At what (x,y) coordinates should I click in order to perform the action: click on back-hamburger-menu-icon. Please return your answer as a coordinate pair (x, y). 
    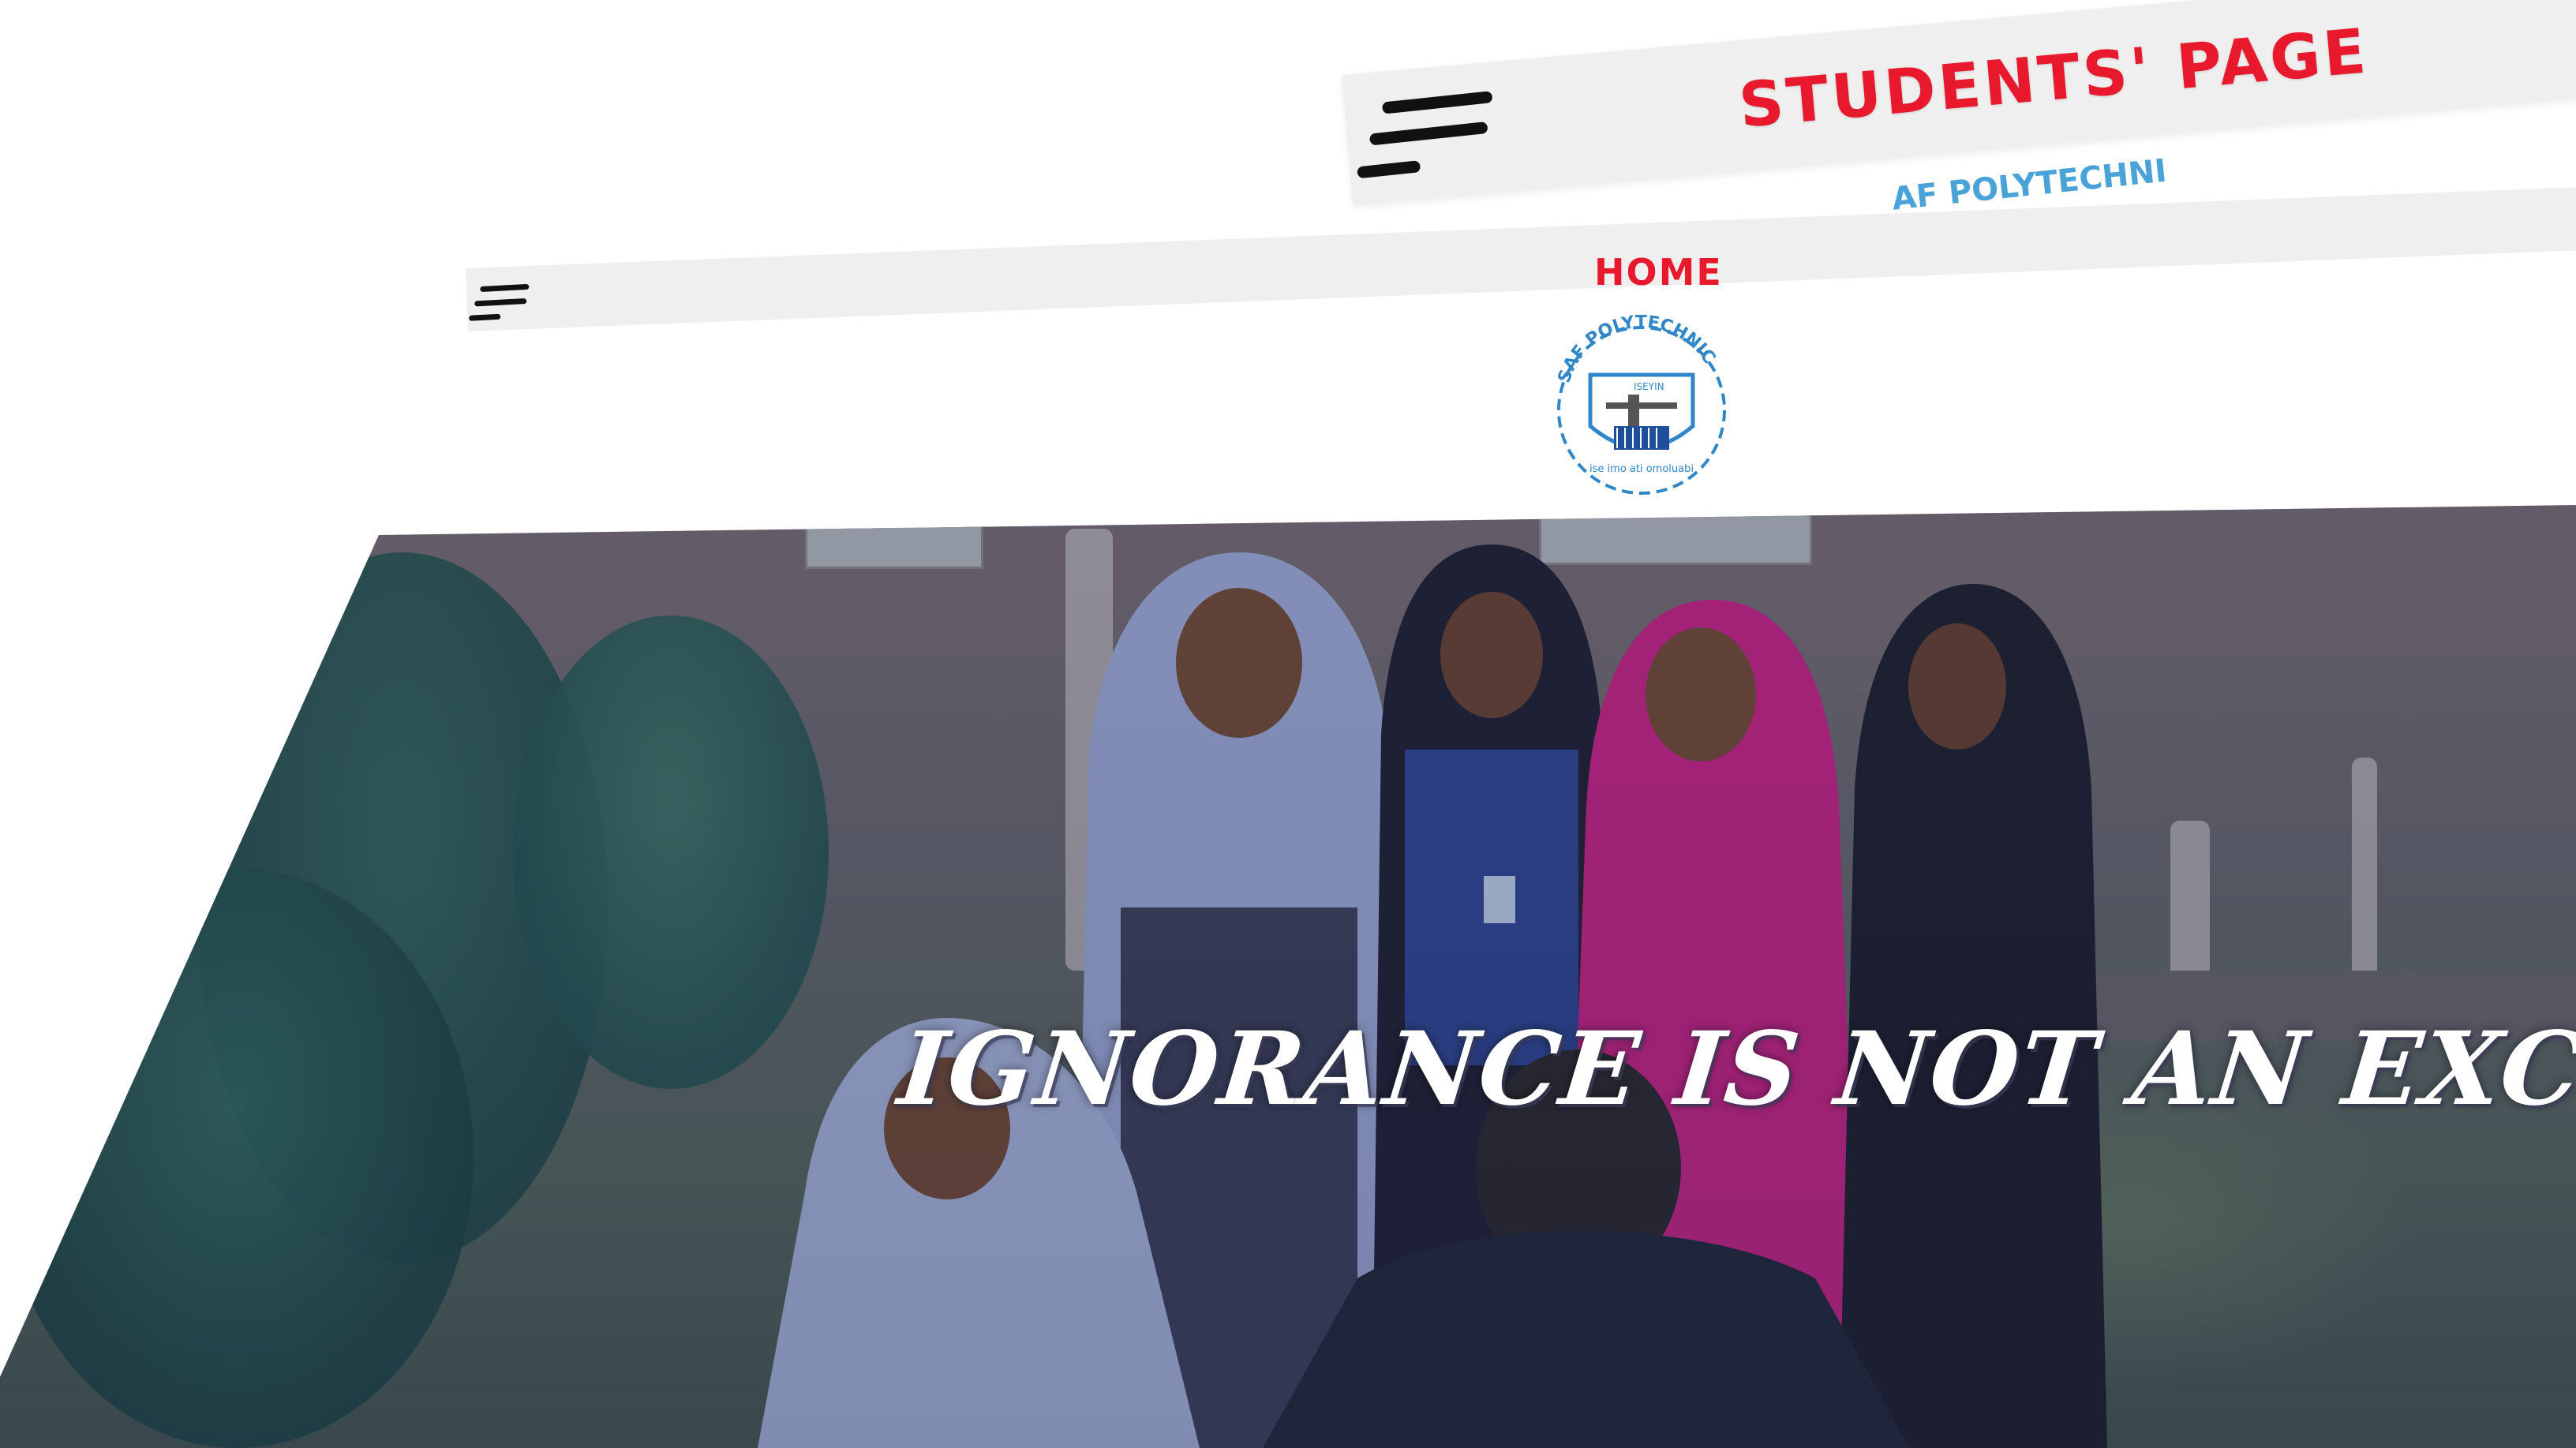
    Looking at the image, I should click on (1425, 137).